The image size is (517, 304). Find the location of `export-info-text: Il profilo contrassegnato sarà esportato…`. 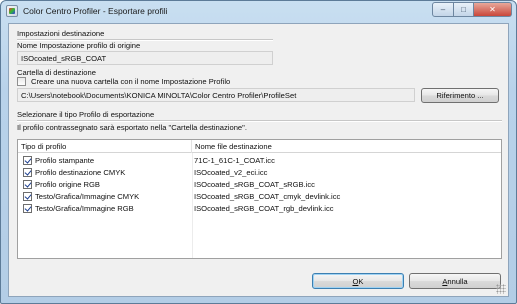

export-info-text: Il profilo contrassegnato sarà esportato… is located at coordinates (132, 127).